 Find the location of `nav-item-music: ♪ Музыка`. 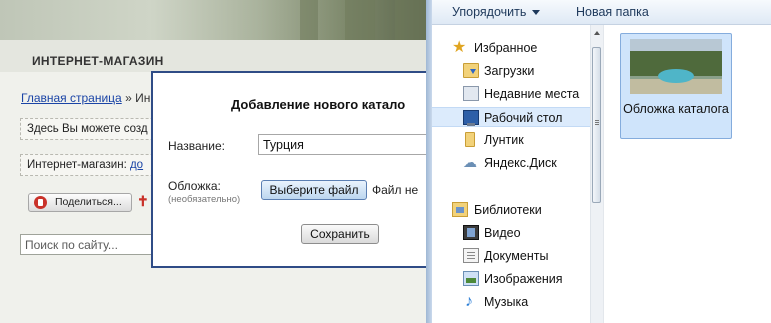

nav-item-music: ♪ Музыка is located at coordinates (511, 302).